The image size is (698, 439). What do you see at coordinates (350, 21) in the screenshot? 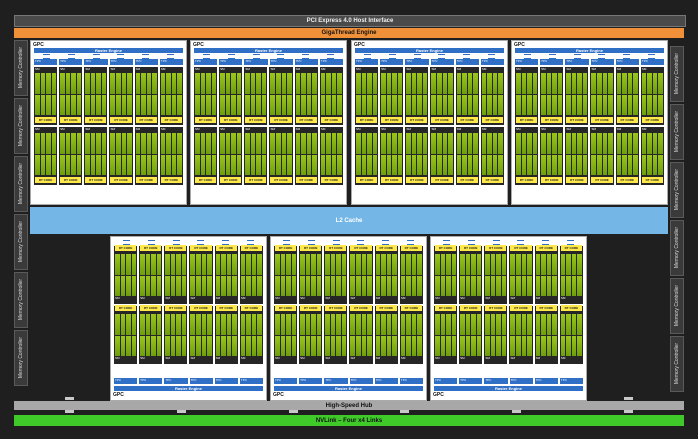
I see `pcie-host-interface: PCI Express 4.0 Host Interface` at bounding box center [350, 21].